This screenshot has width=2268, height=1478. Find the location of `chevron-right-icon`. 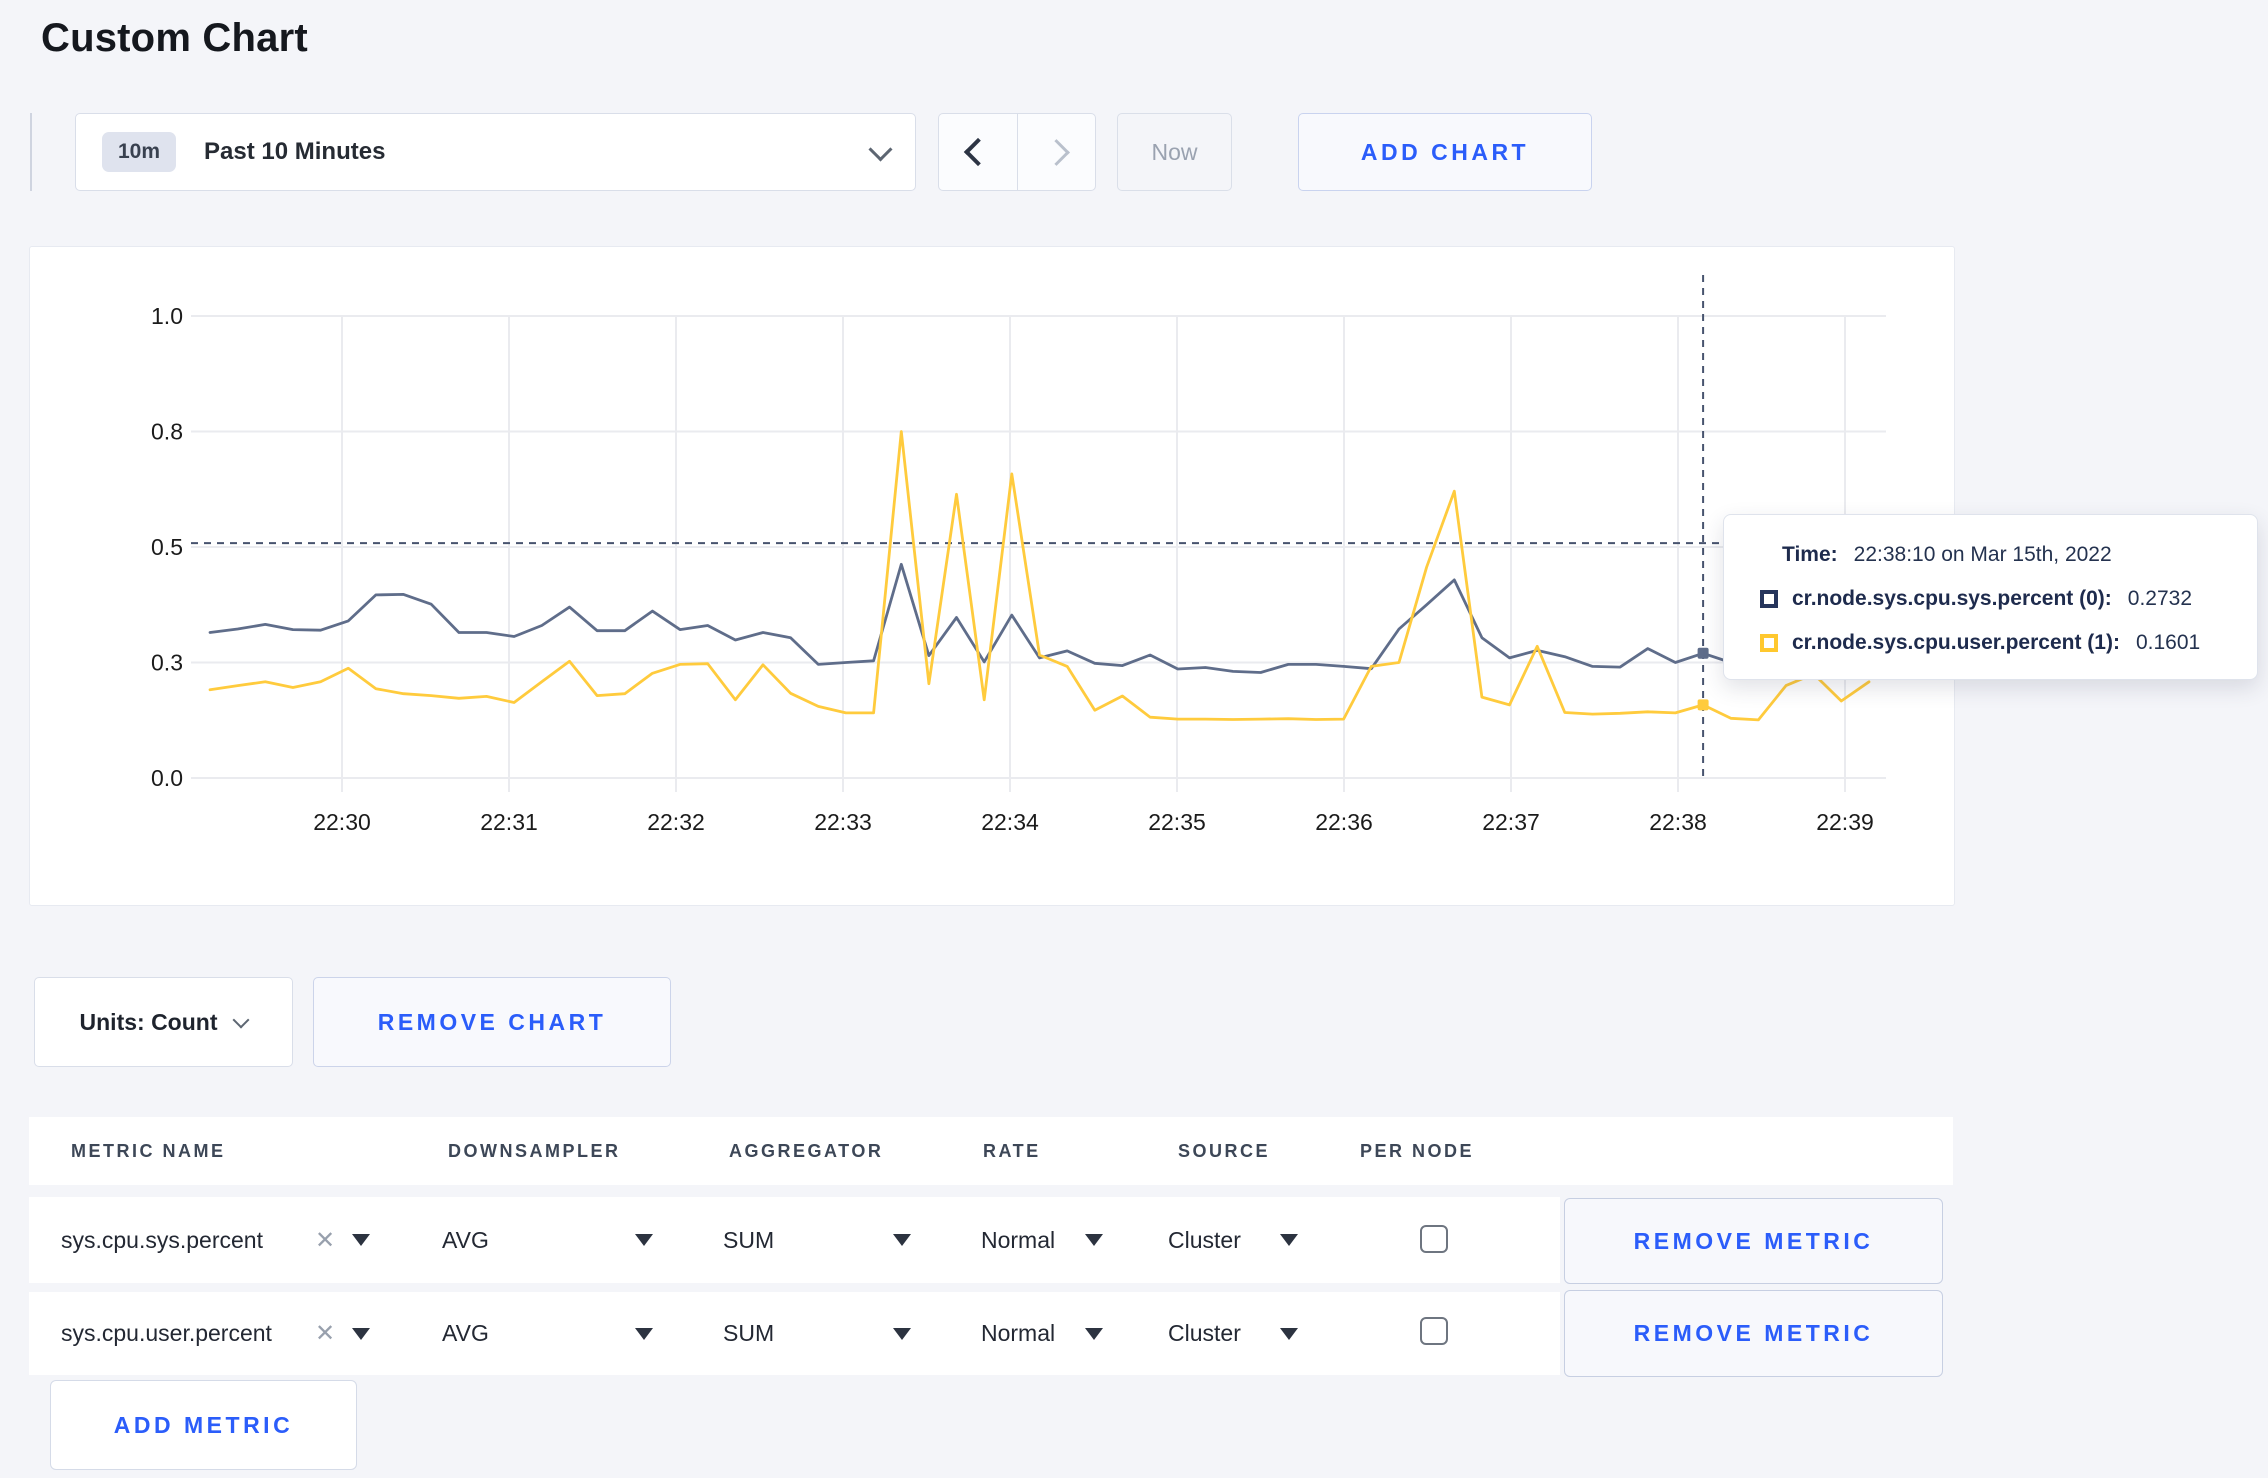

chevron-right-icon is located at coordinates (1056, 152).